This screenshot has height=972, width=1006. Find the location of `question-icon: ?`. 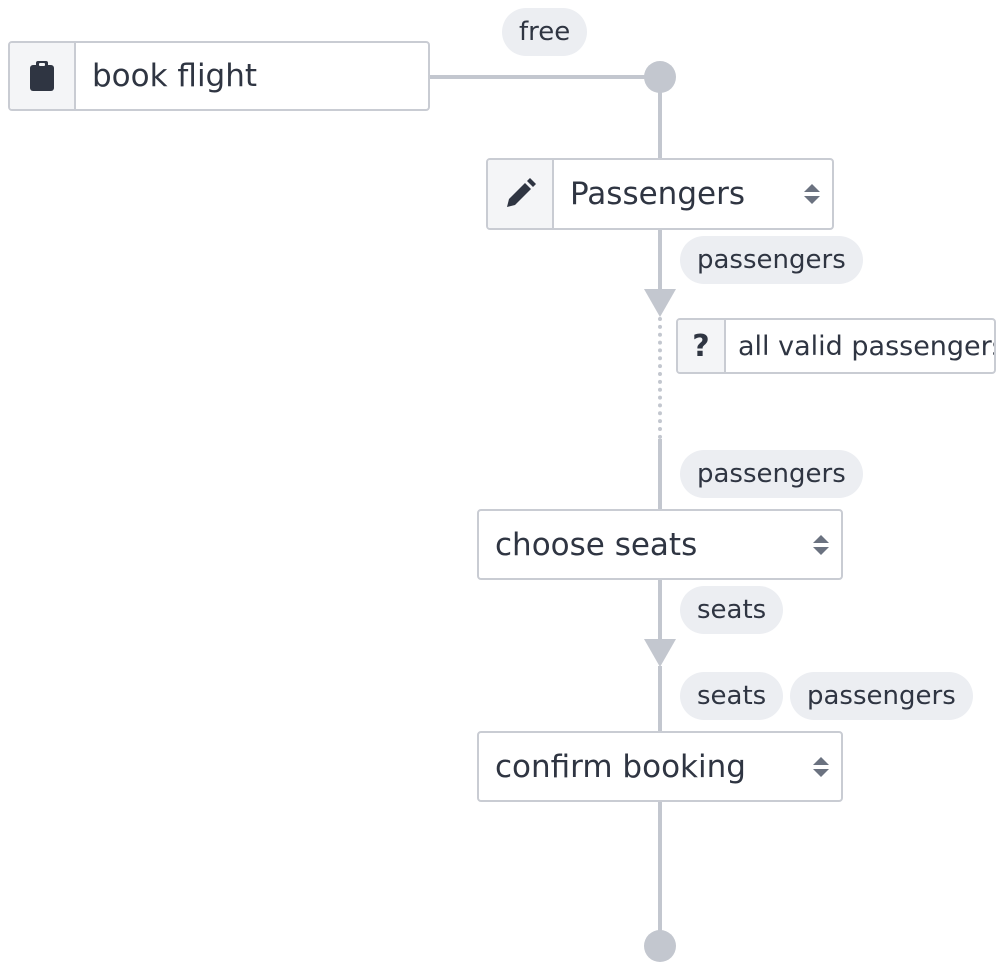

question-icon: ? is located at coordinates (702, 346).